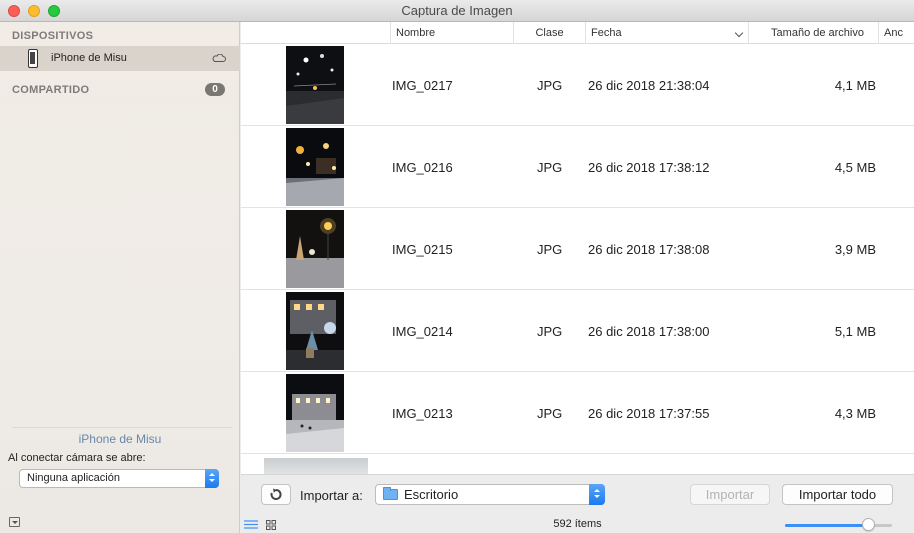 This screenshot has width=914, height=533. Describe the element at coordinates (577, 167) in the screenshot. I see `table-row: IMG_0216 JPG 26 dic 2018 17:38:12 4,5 MB` at that location.